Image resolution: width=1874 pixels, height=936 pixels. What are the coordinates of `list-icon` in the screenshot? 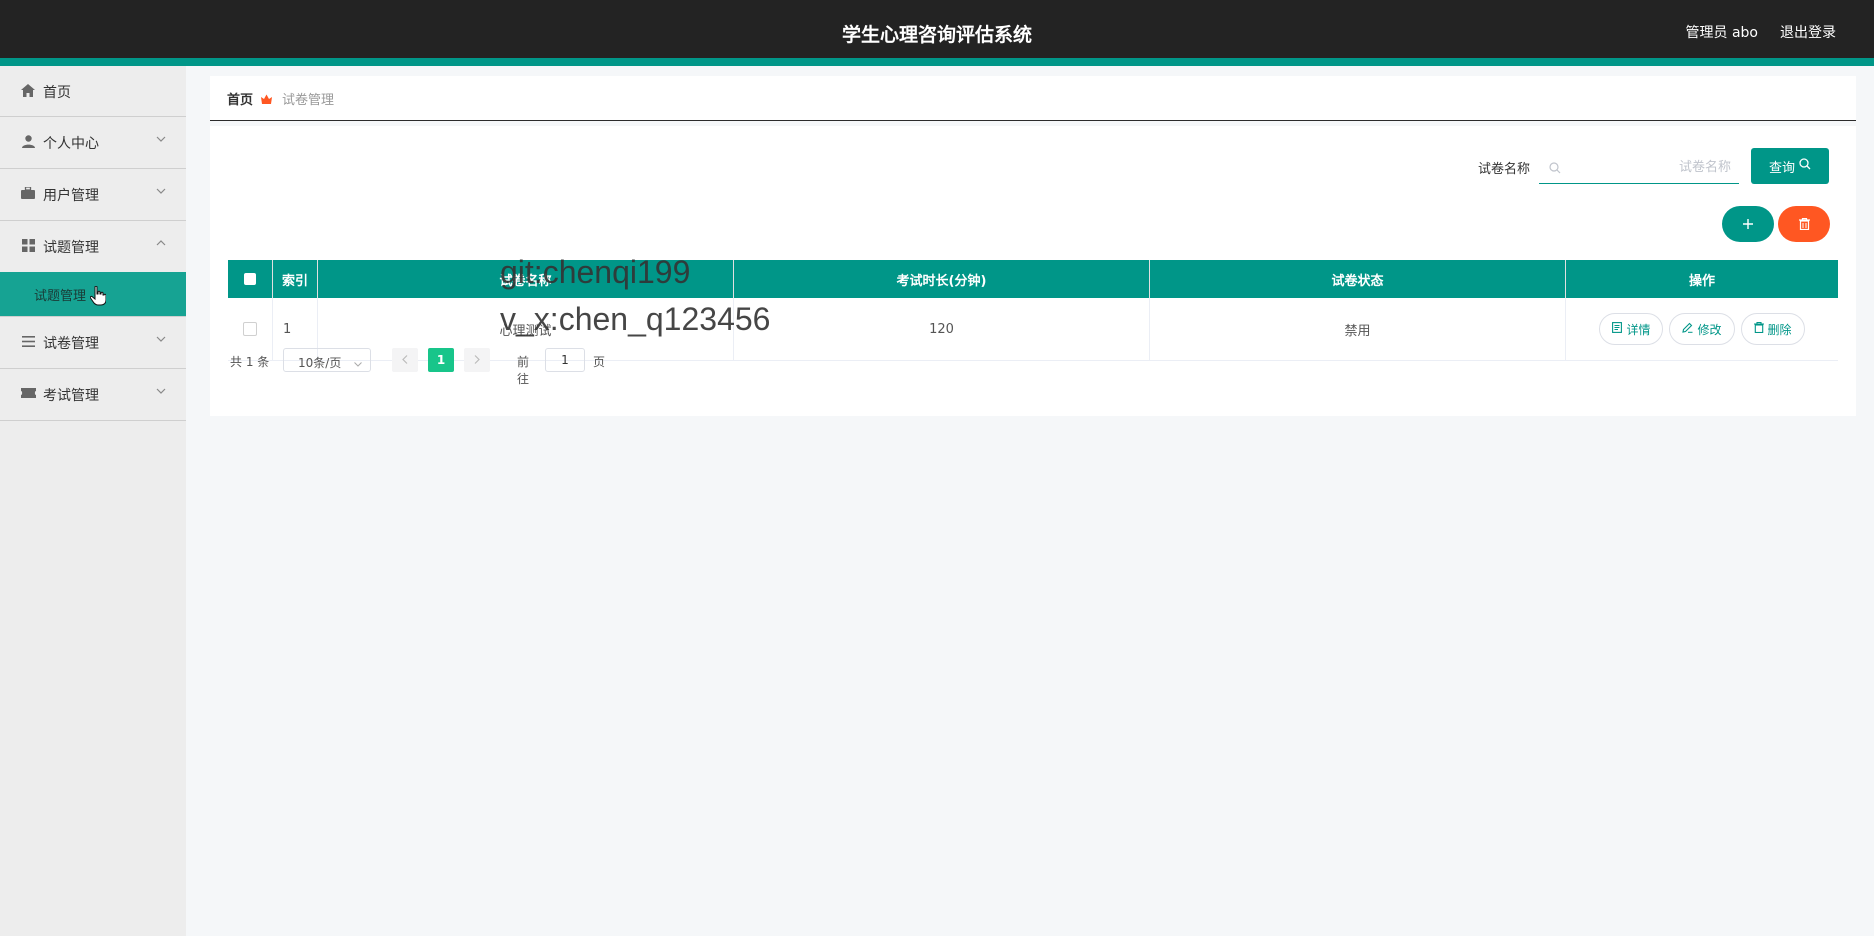 It's located at (28, 341).